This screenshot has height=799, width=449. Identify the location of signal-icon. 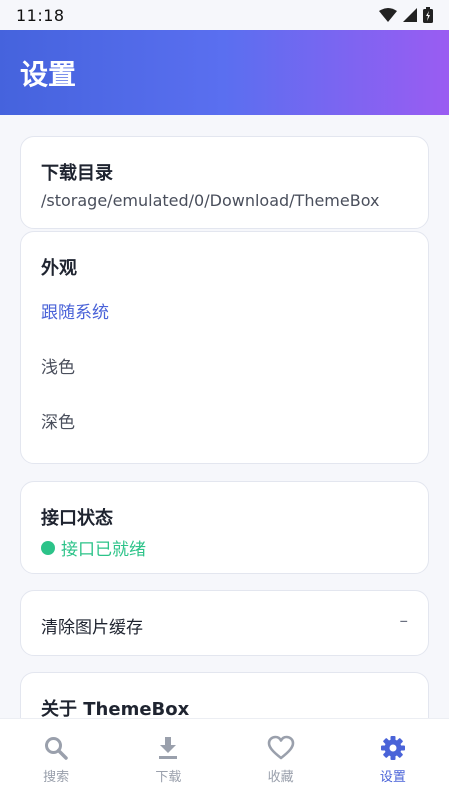
(410, 15).